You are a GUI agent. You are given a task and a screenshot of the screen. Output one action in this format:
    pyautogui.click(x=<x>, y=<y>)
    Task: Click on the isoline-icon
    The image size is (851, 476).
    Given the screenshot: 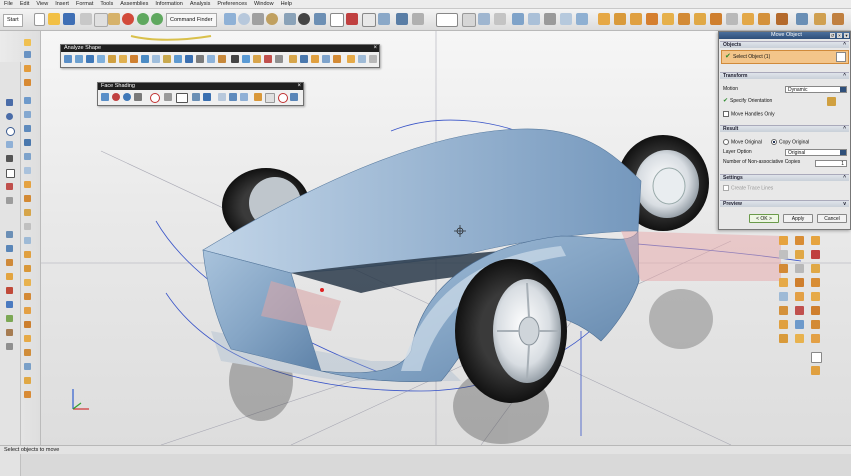 What is the action you would take?
    pyautogui.click(x=257, y=59)
    